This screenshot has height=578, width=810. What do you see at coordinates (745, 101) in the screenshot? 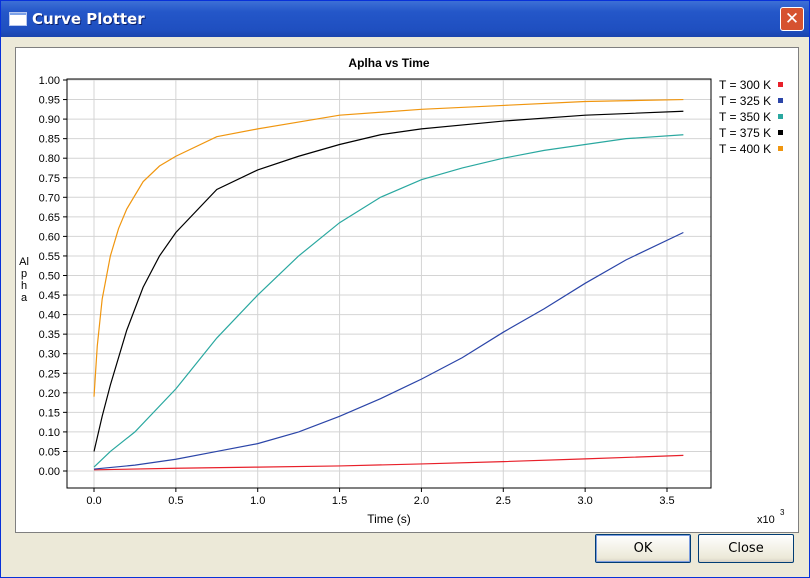
I see `legend-label: T = 325 K` at bounding box center [745, 101].